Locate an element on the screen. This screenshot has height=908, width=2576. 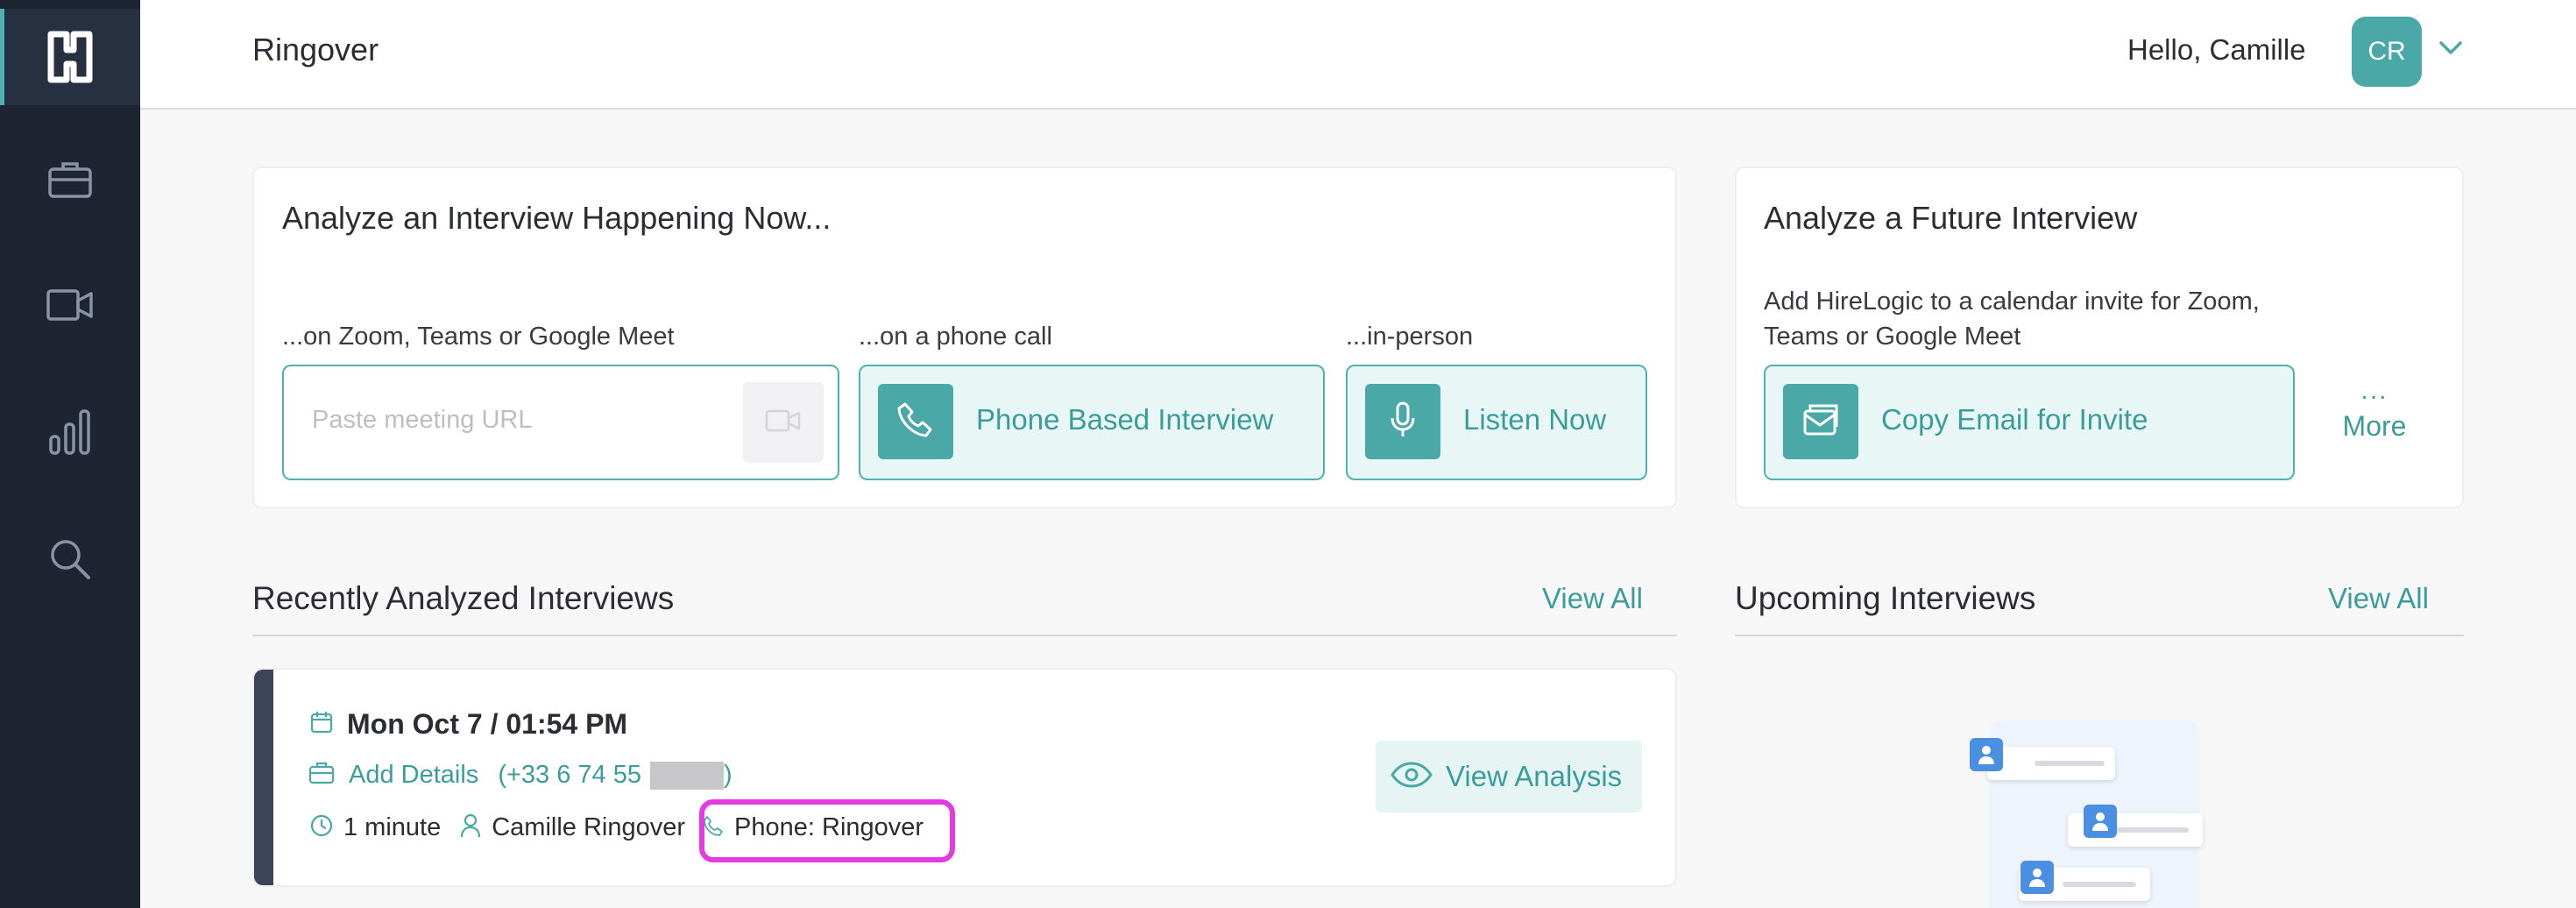
listen-now-label: Listen Now is located at coordinates (1535, 419).